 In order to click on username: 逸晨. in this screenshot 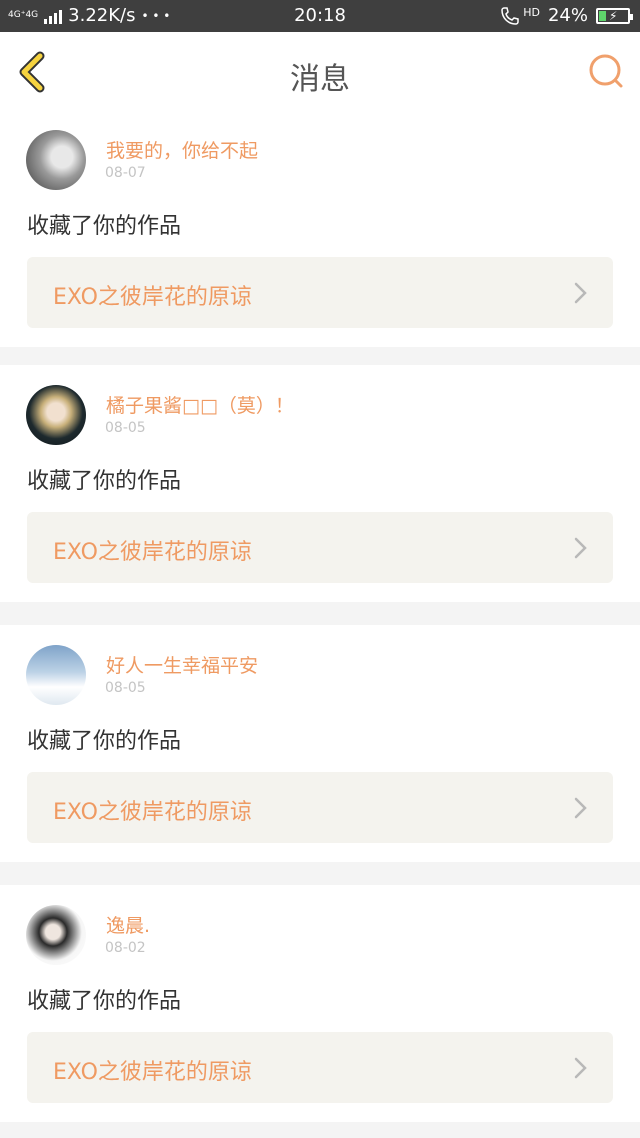, I will do `click(128, 924)`.